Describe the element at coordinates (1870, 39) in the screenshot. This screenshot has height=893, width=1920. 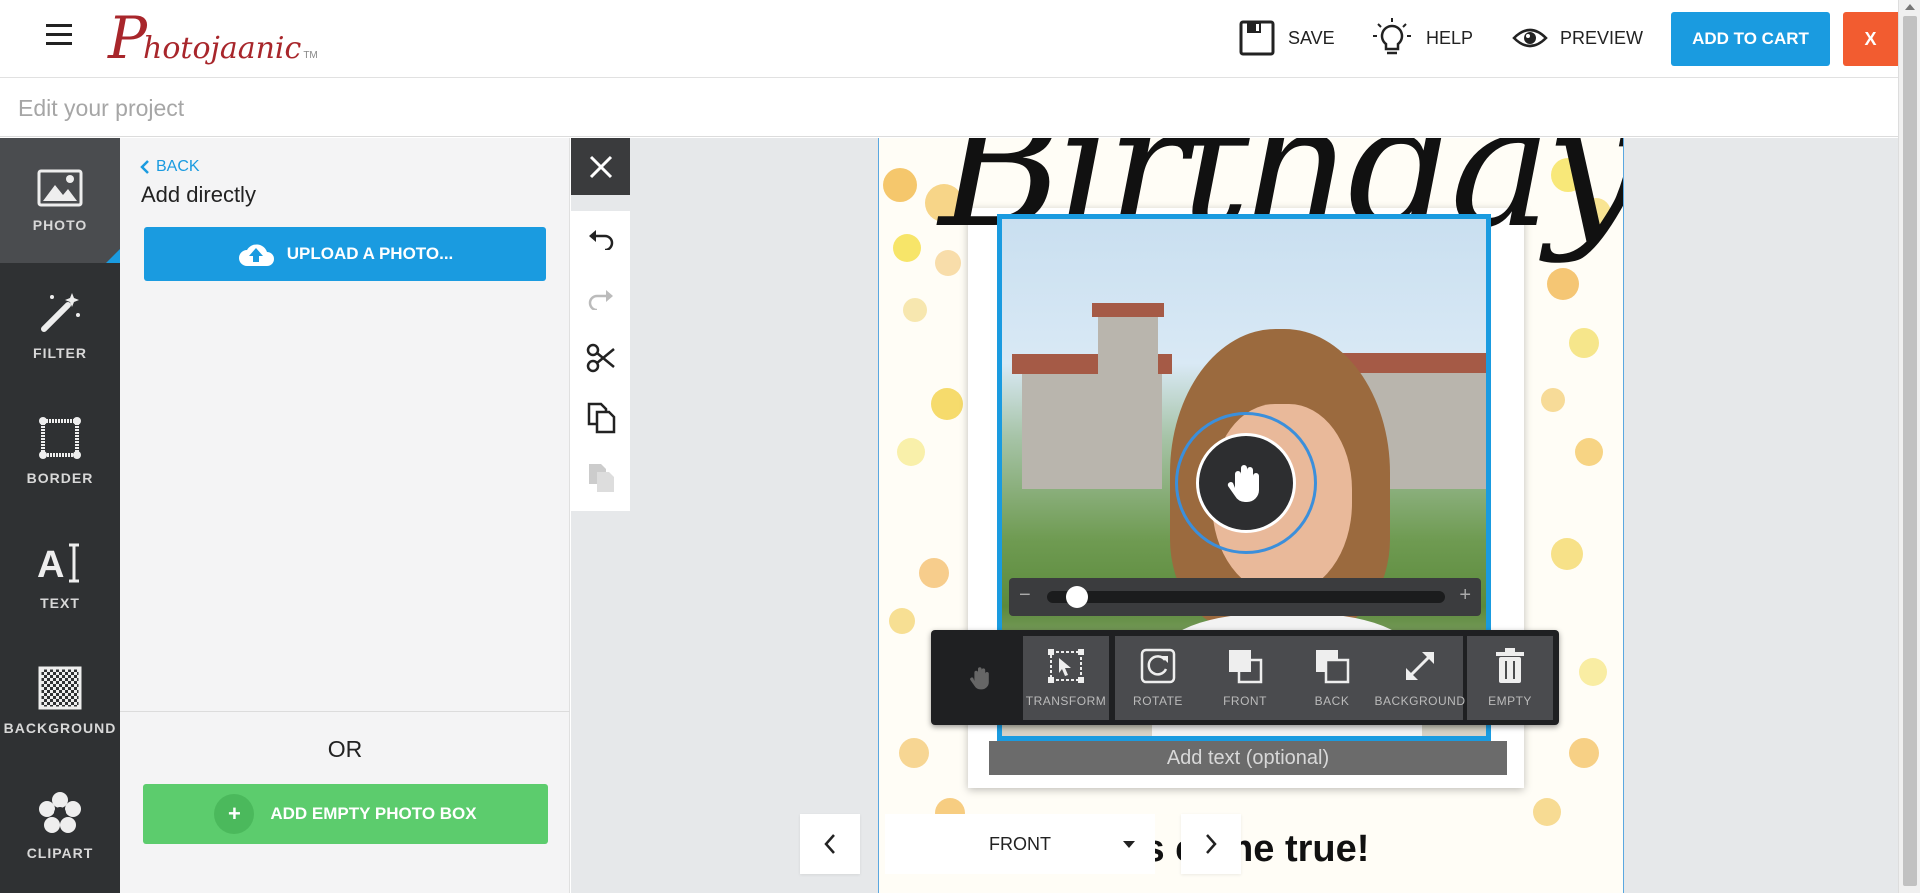
I see `close-button: X` at that location.